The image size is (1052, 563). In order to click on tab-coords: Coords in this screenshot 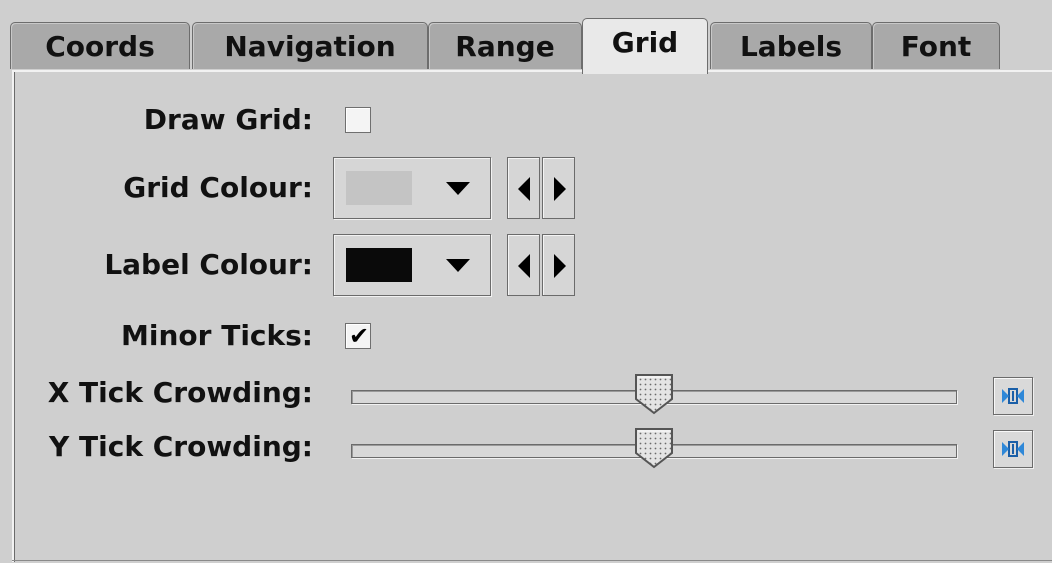, I will do `click(100, 45)`.